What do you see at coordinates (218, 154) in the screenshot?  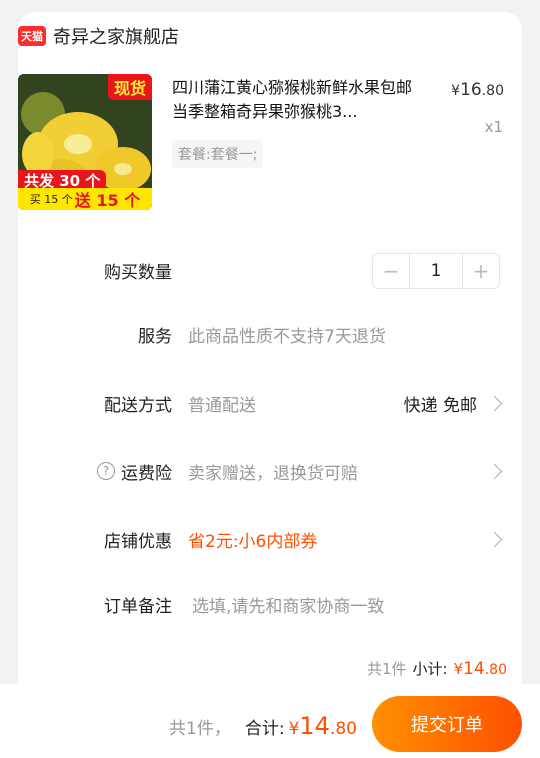 I see `sku-tag: 套餐:套餐一;` at bounding box center [218, 154].